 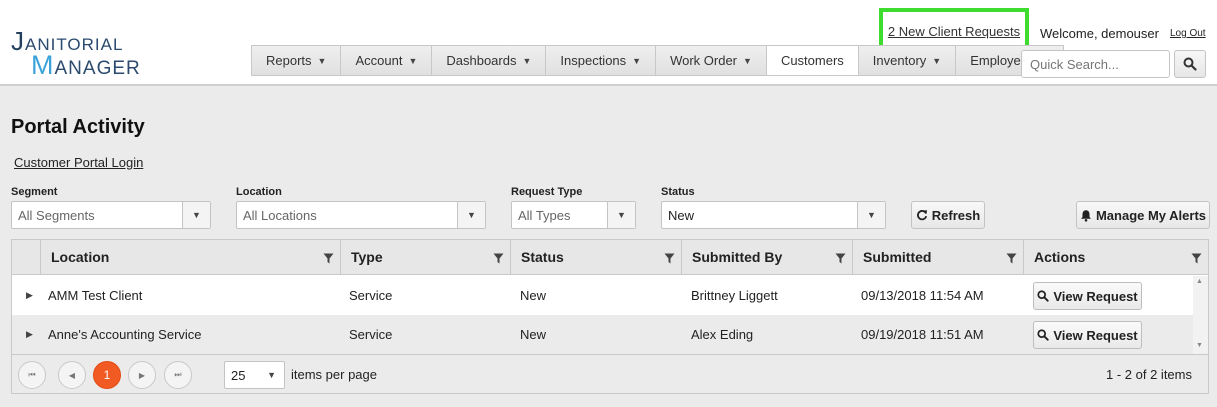 I want to click on status-value: New, so click(x=681, y=215).